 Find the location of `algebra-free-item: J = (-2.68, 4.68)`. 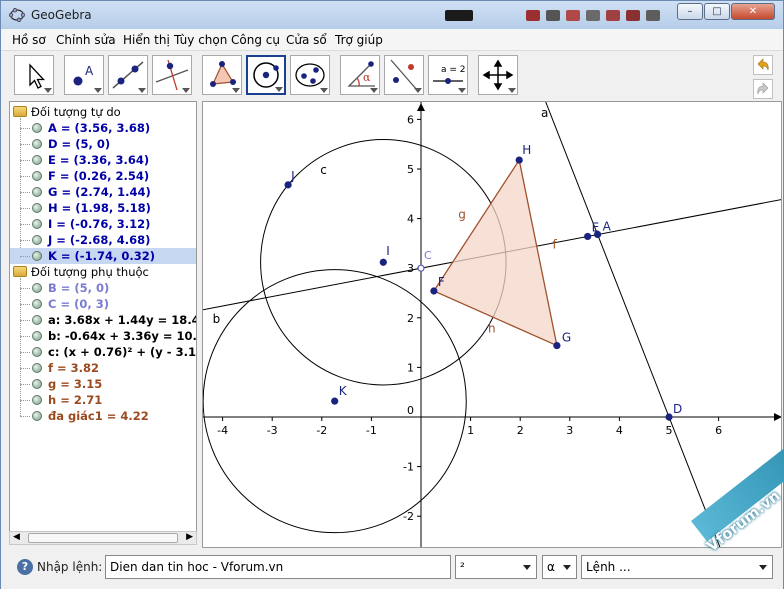

algebra-free-item: J = (-2.68, 4.68) is located at coordinates (103, 240).